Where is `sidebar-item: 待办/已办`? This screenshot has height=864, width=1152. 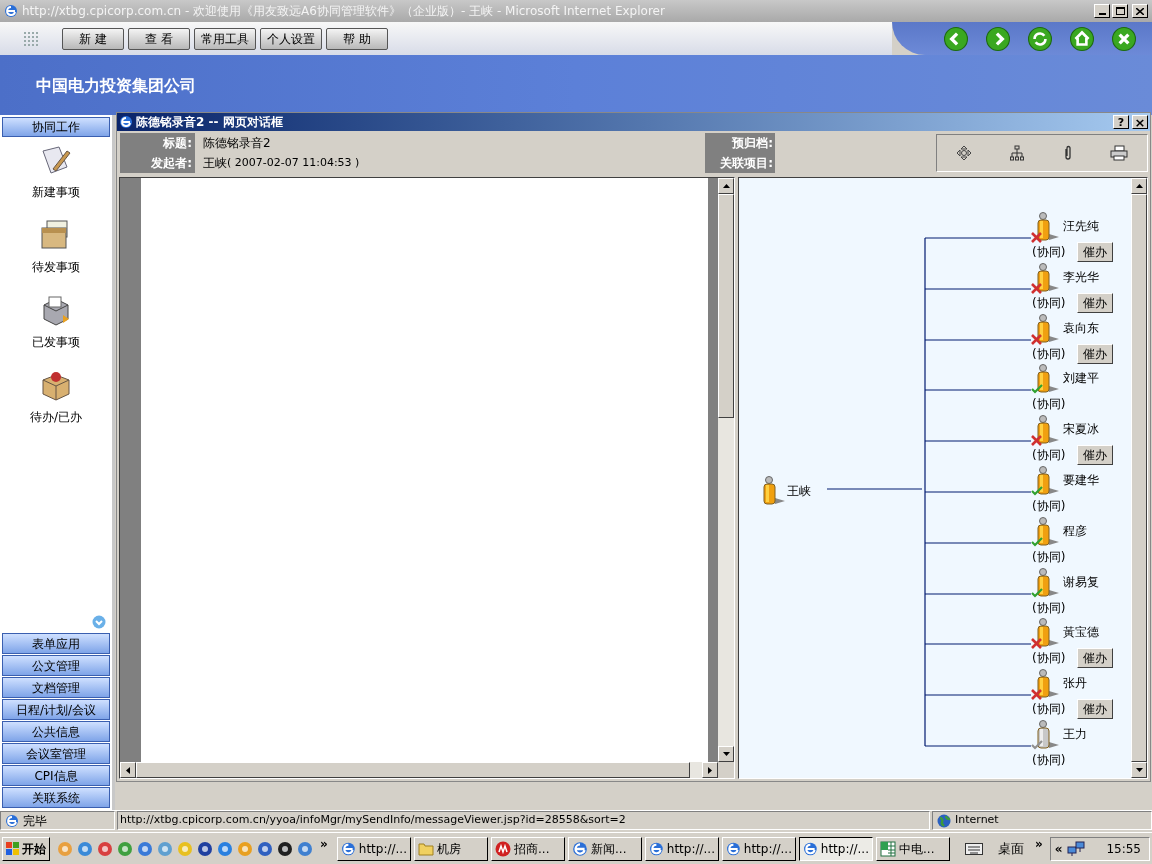
sidebar-item: 待办/已办 is located at coordinates (55, 417).